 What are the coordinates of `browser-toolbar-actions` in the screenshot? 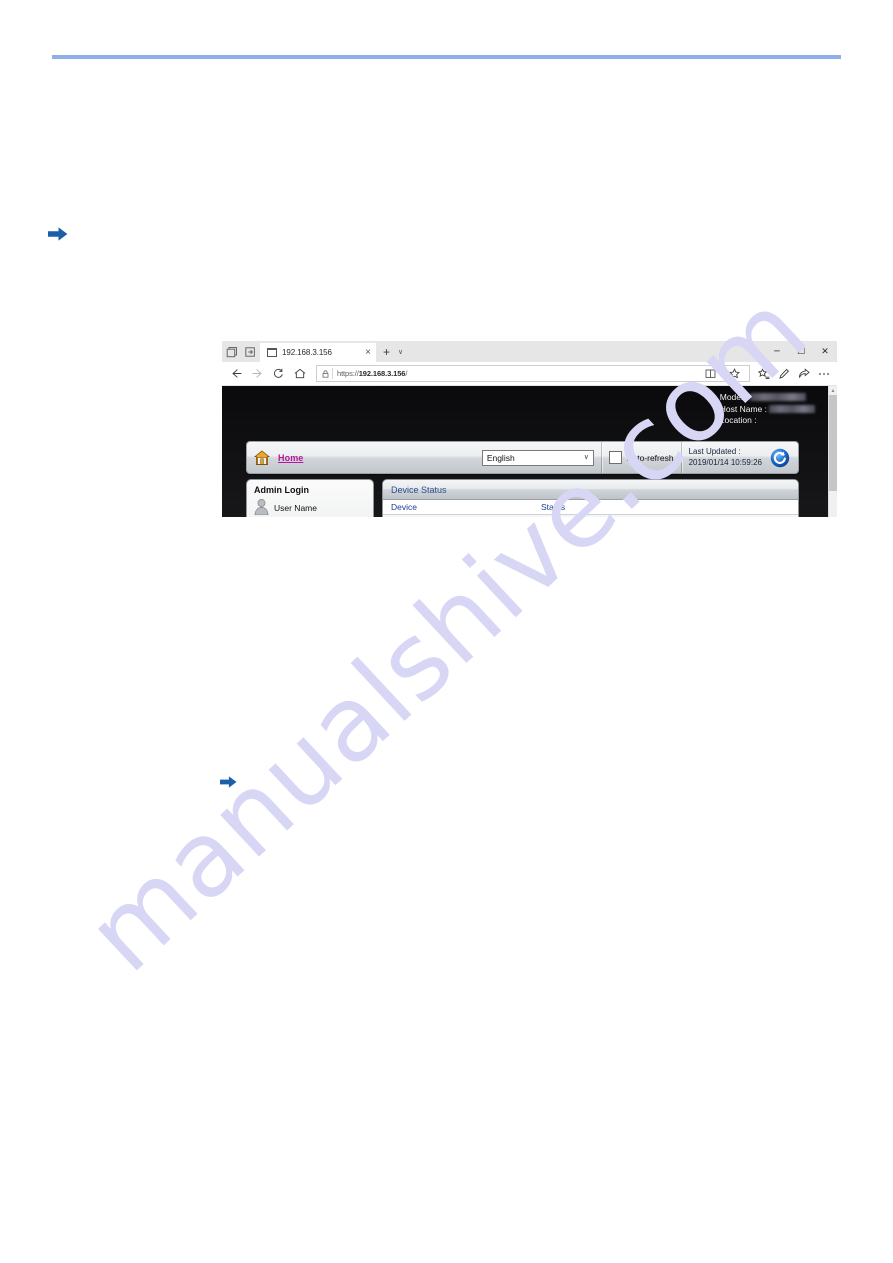 It's located at (793, 373).